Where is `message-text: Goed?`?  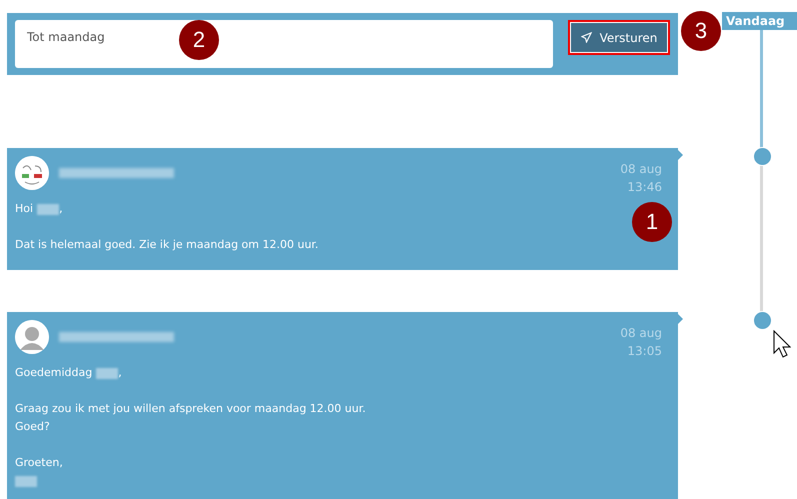 message-text: Goed? is located at coordinates (32, 427).